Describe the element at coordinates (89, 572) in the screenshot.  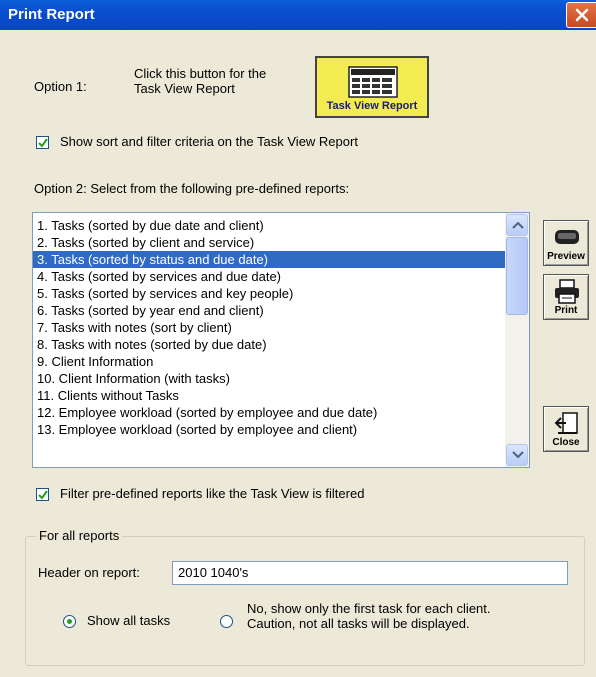
I see `header-label: Header on report:` at that location.